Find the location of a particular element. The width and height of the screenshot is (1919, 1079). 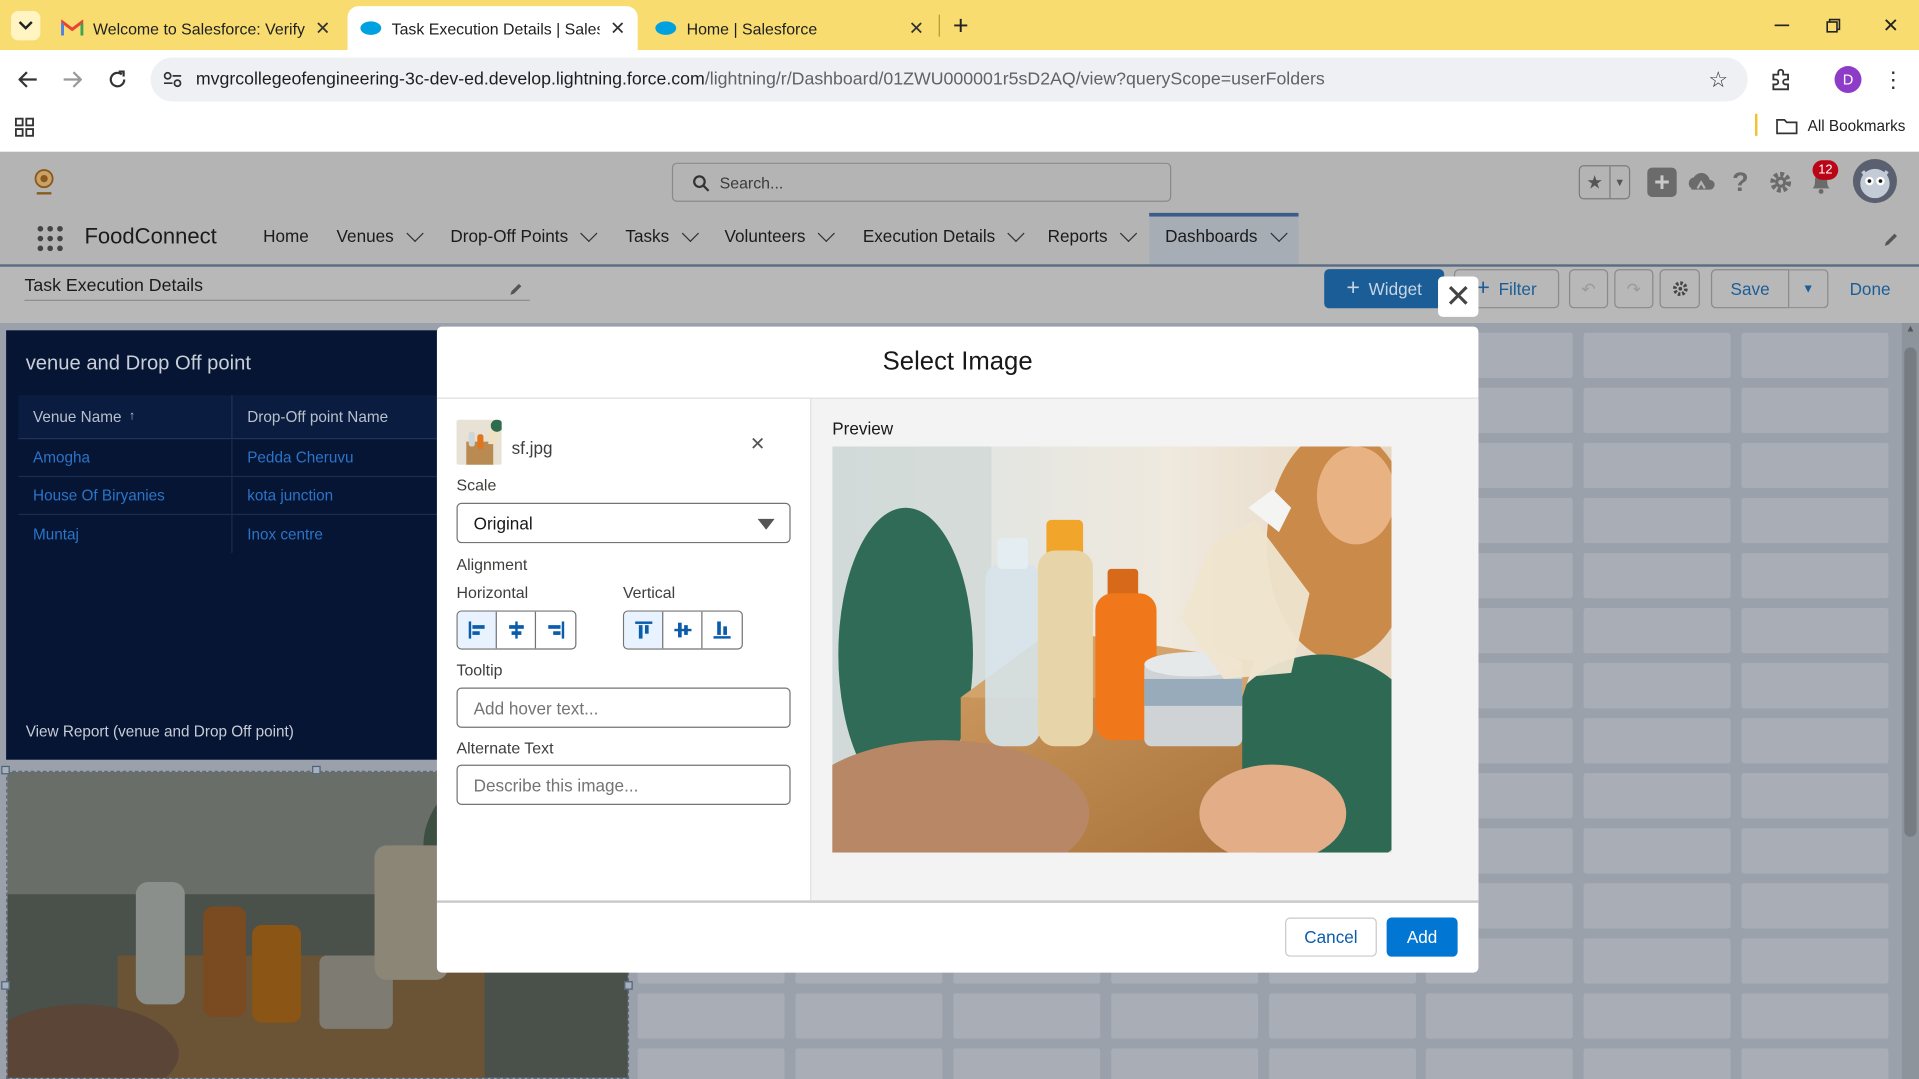

back-icon is located at coordinates (28, 80).